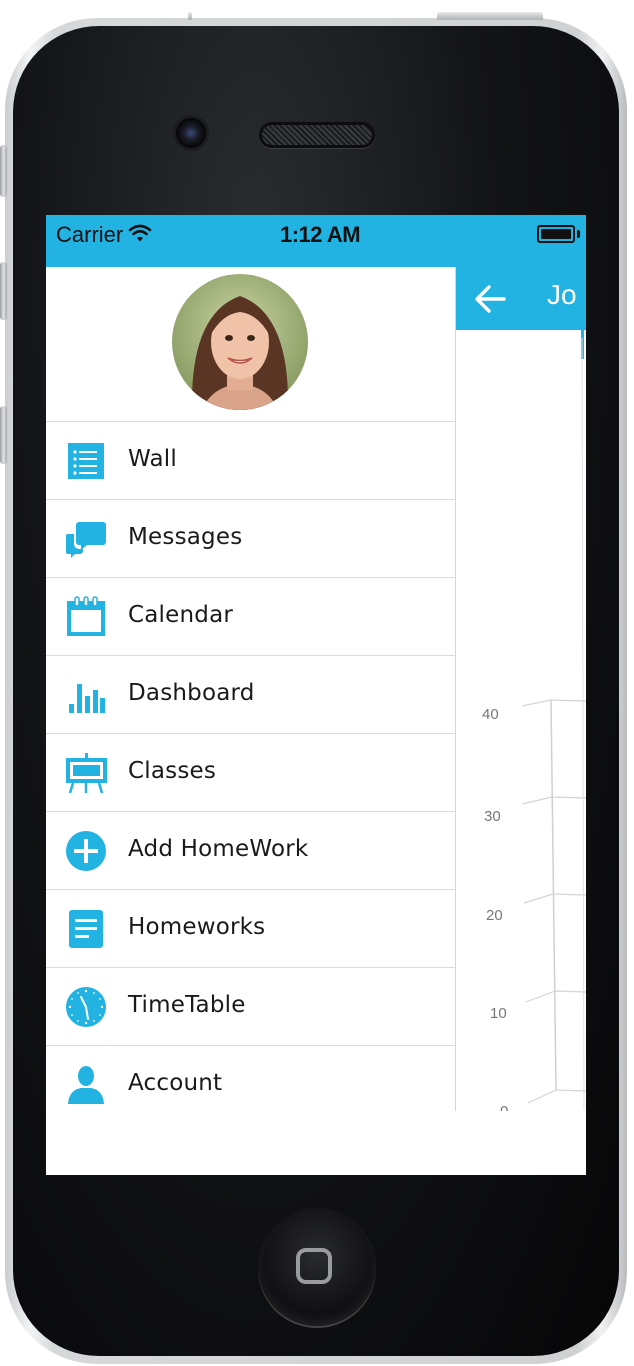 The image size is (634, 1366). What do you see at coordinates (317, 135) in the screenshot?
I see `earpiece-speaker` at bounding box center [317, 135].